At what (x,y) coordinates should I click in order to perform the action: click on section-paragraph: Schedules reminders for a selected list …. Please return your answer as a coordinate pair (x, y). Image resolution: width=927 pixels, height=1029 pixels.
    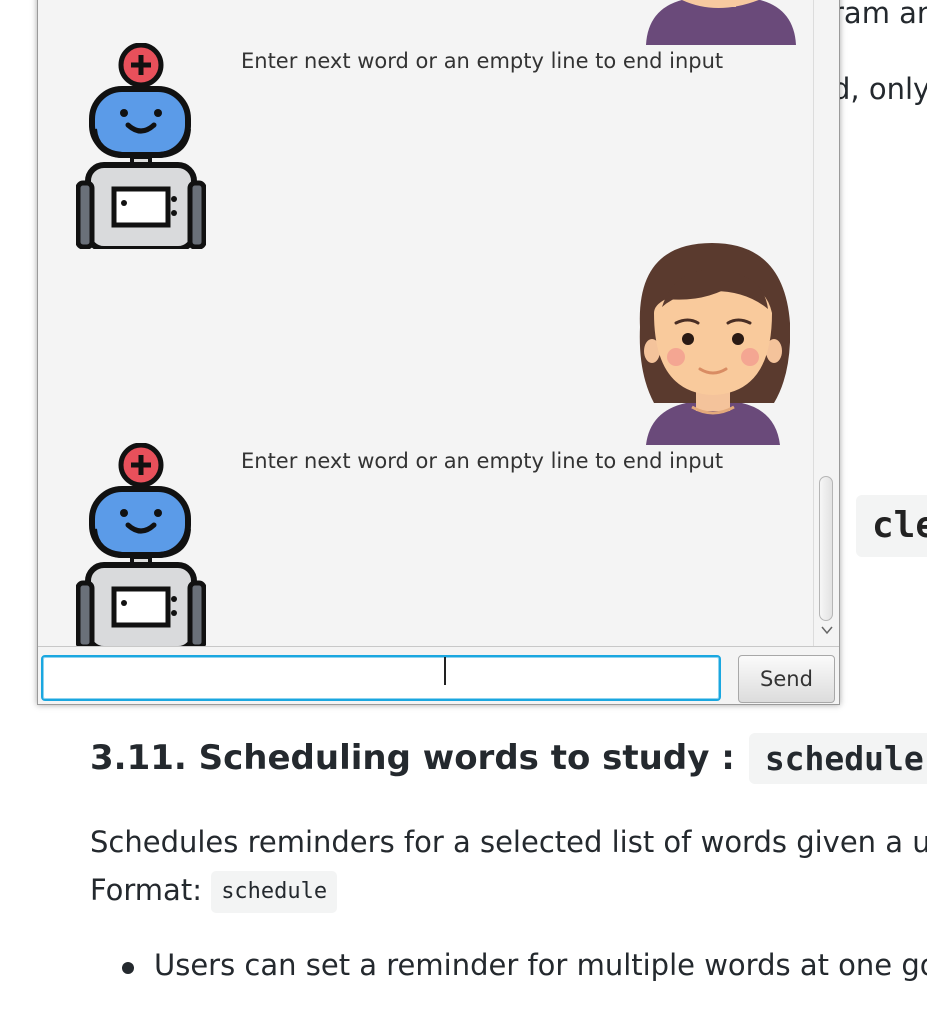
    Looking at the image, I should click on (508, 866).